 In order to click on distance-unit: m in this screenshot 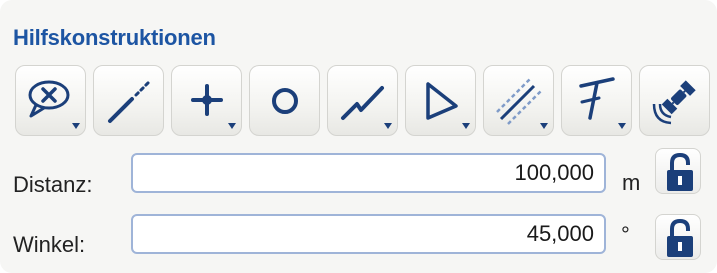, I will do `click(631, 182)`.